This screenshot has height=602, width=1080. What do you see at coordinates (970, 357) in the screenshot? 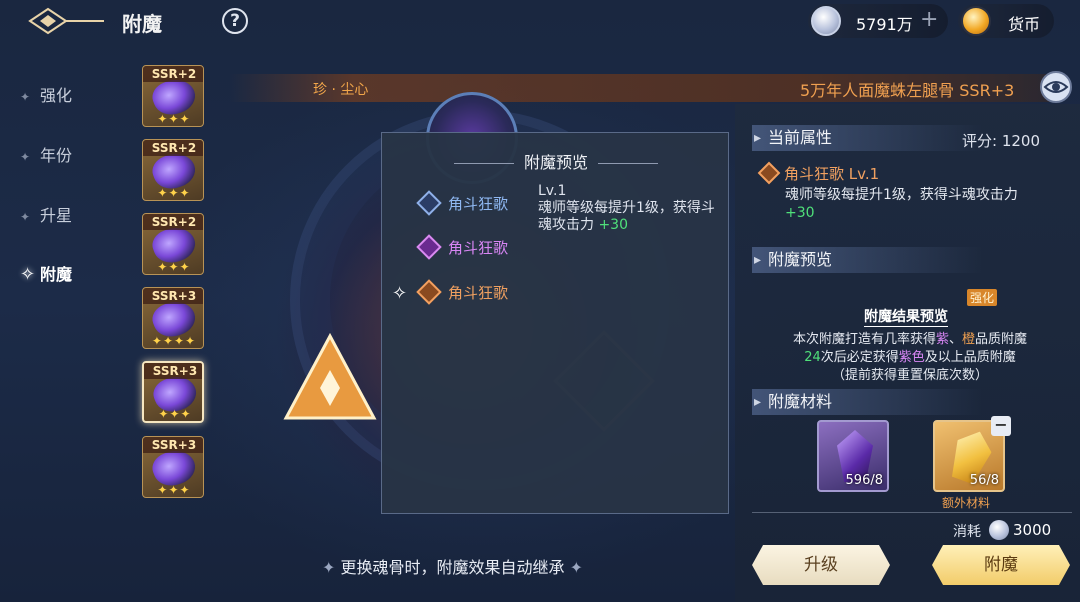
I see `result-text: 及以上品质附魔` at bounding box center [970, 357].